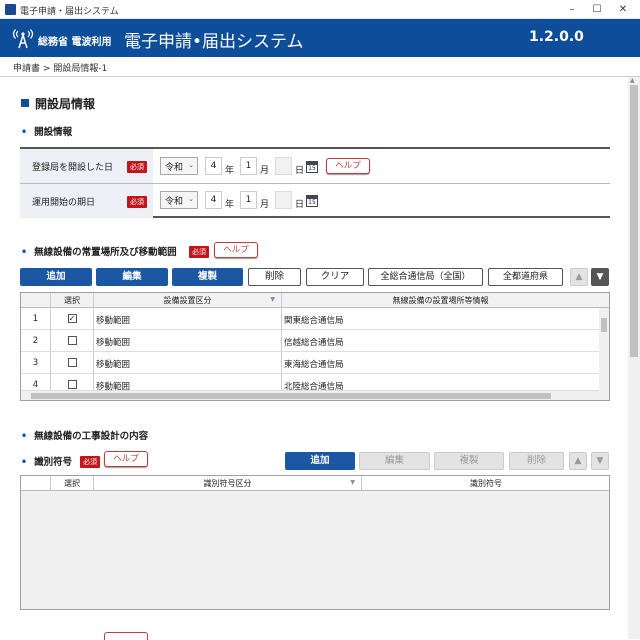  What do you see at coordinates (310, 363) in the screenshot?
I see `table-row: 3 移動範囲 東海総合通信局` at bounding box center [310, 363].